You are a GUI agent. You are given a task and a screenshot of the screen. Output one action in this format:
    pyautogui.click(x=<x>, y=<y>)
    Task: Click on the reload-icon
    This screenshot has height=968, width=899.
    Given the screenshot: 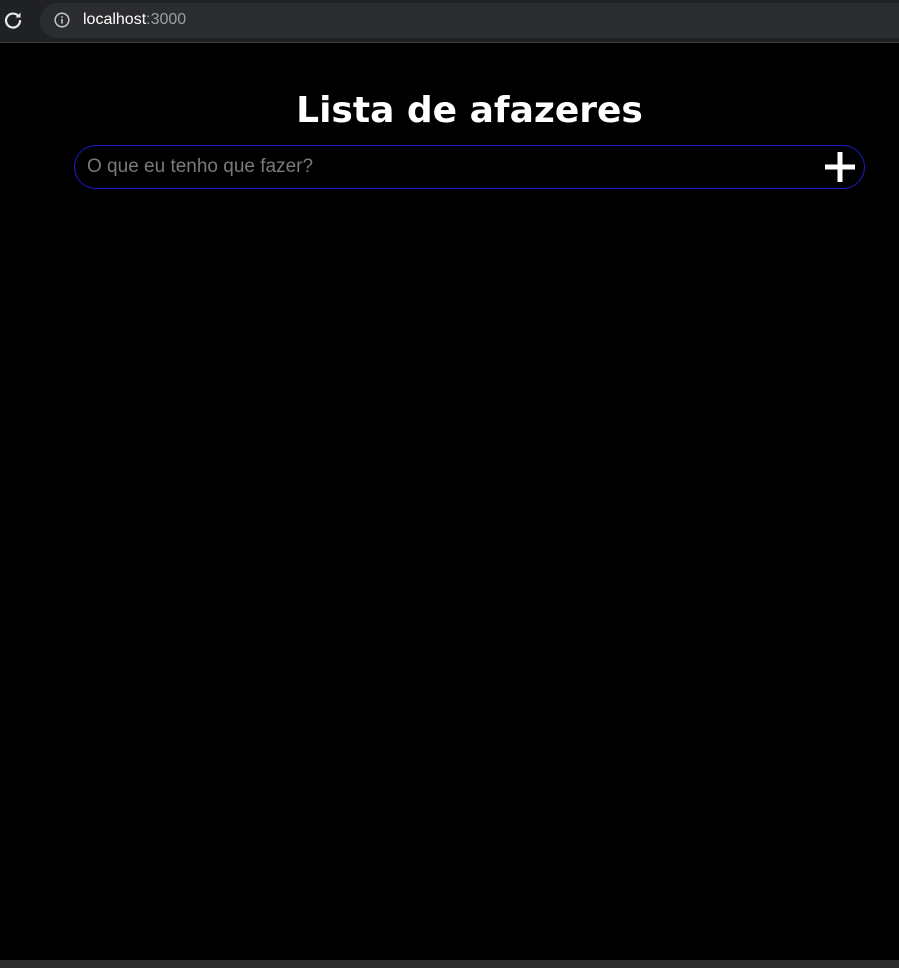 What is the action you would take?
    pyautogui.click(x=13, y=20)
    